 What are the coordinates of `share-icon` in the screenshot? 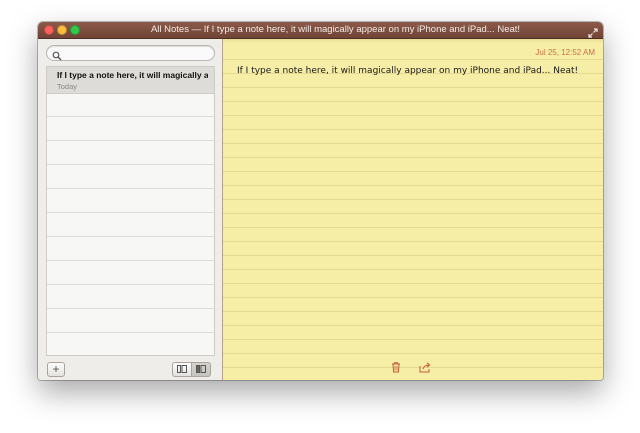 It's located at (425, 366).